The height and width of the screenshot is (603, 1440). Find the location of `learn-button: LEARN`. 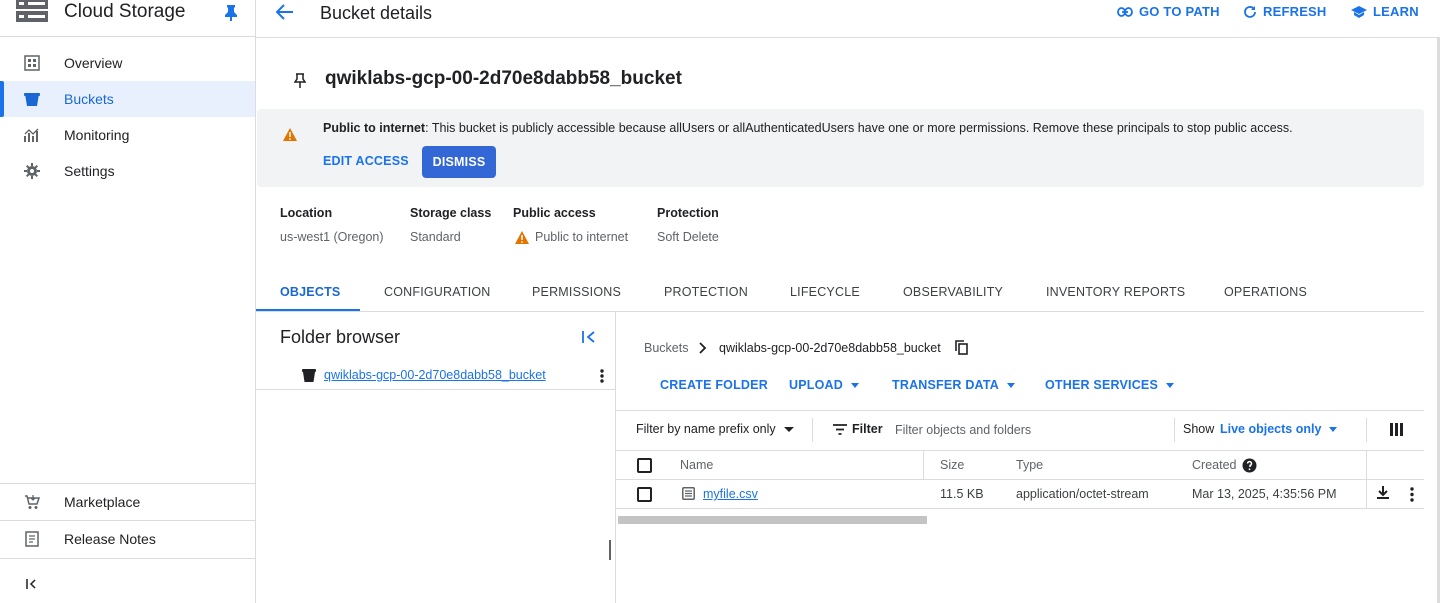

learn-button: LEARN is located at coordinates (1385, 11).